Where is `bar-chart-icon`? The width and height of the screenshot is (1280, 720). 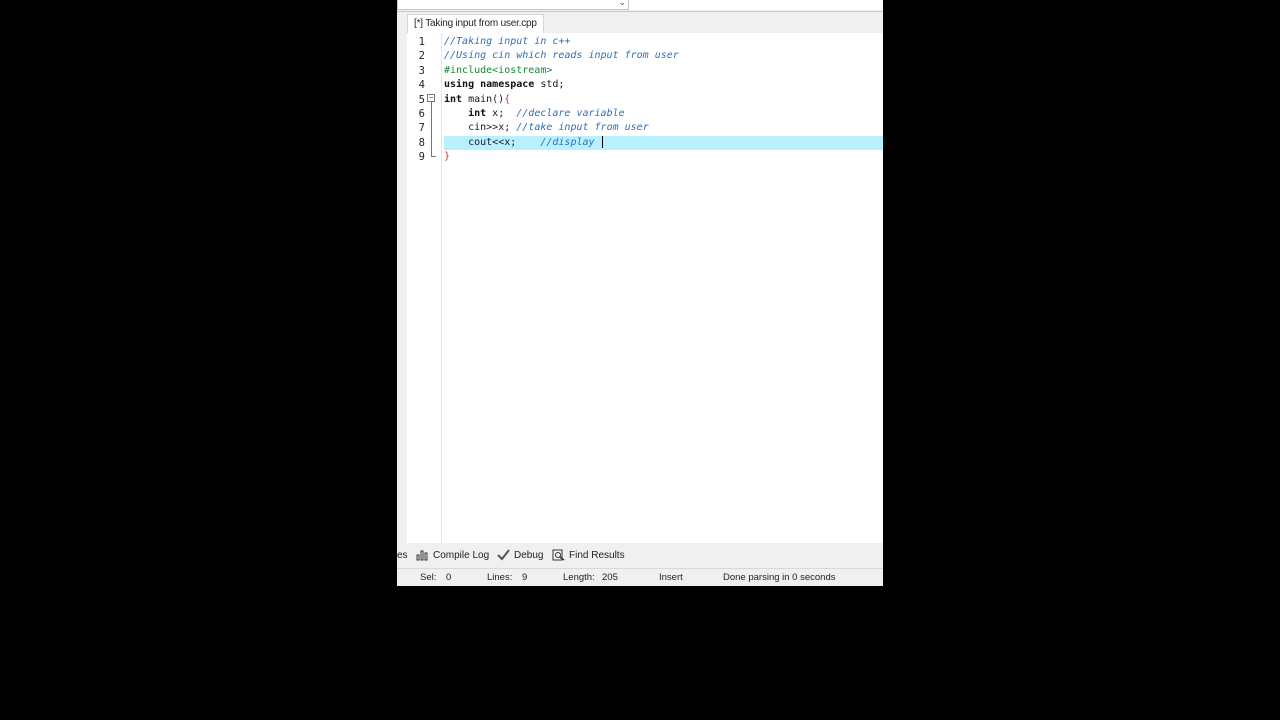
bar-chart-icon is located at coordinates (422, 555).